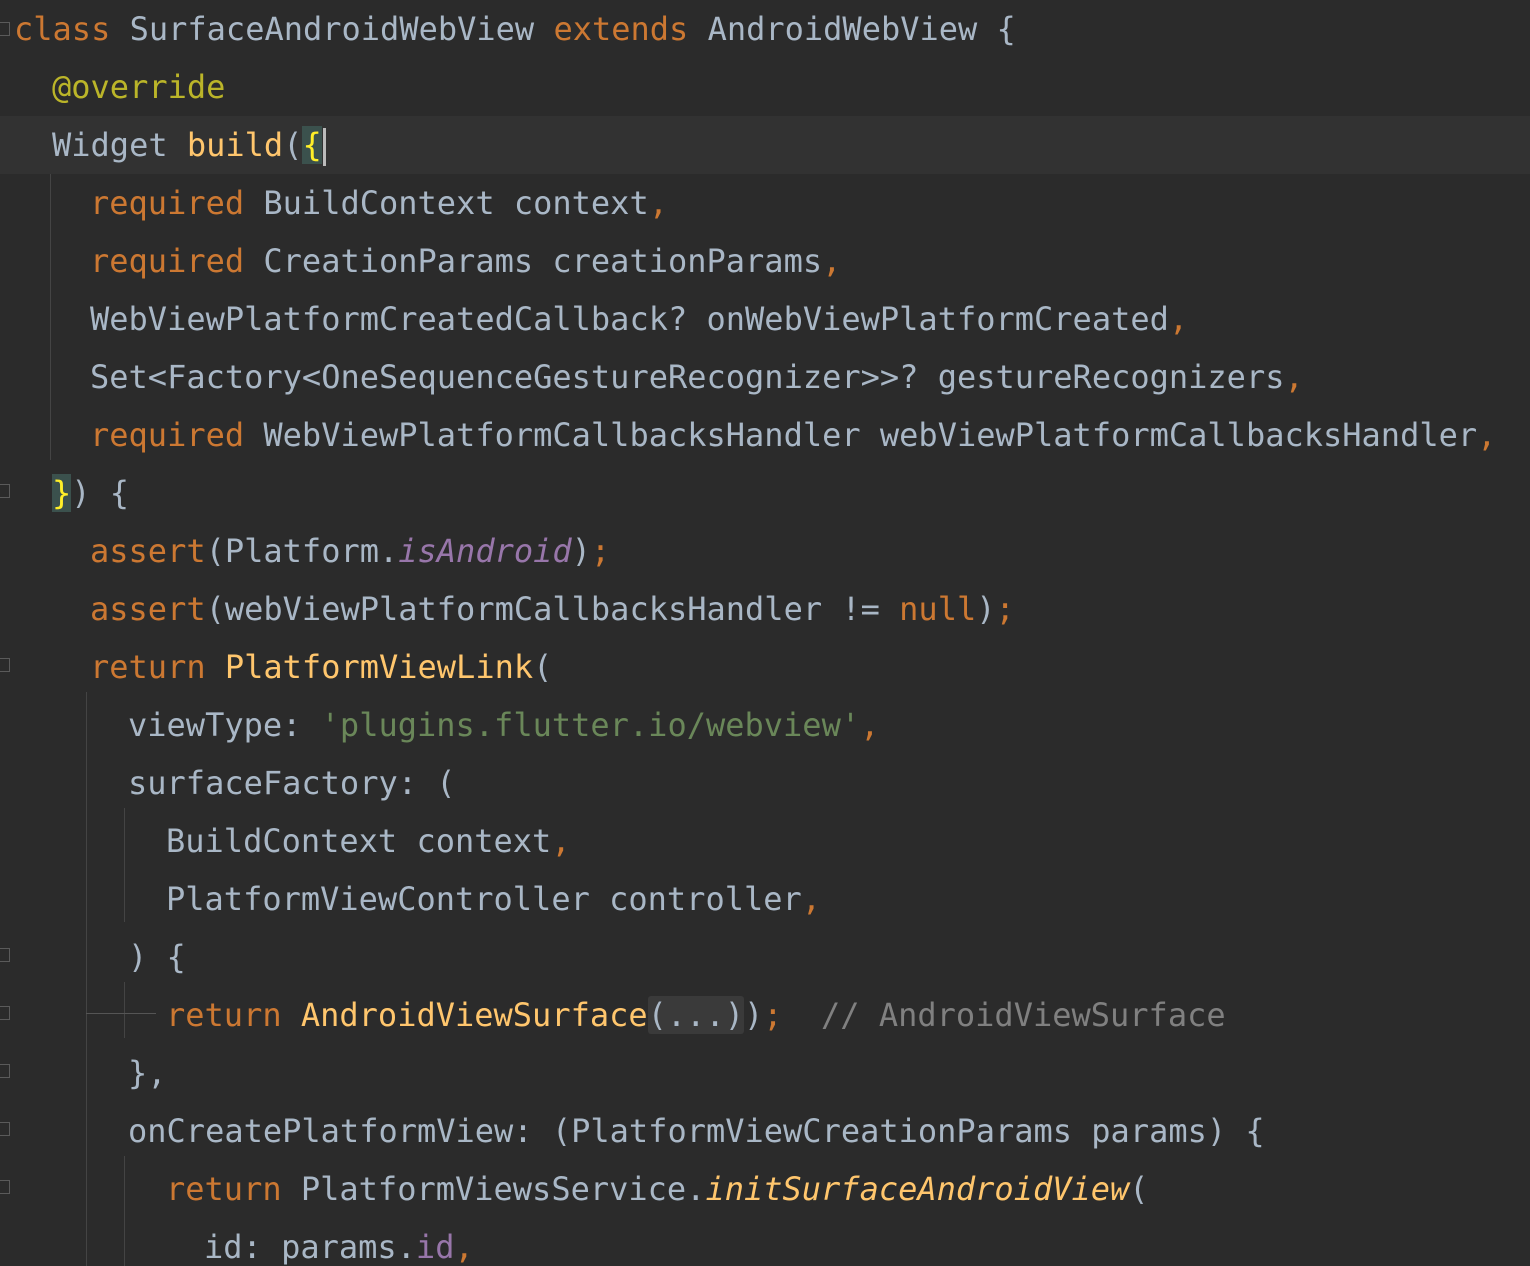 The image size is (1530, 1266). Describe the element at coordinates (621, 29) in the screenshot. I see `keyword: extends` at that location.